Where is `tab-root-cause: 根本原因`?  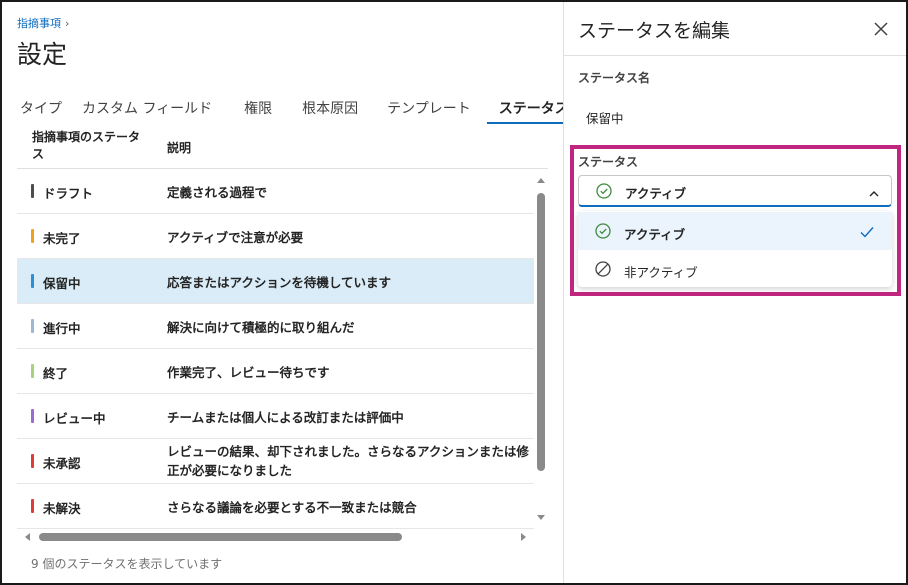
tab-root-cause: 根本原因 is located at coordinates (325, 109).